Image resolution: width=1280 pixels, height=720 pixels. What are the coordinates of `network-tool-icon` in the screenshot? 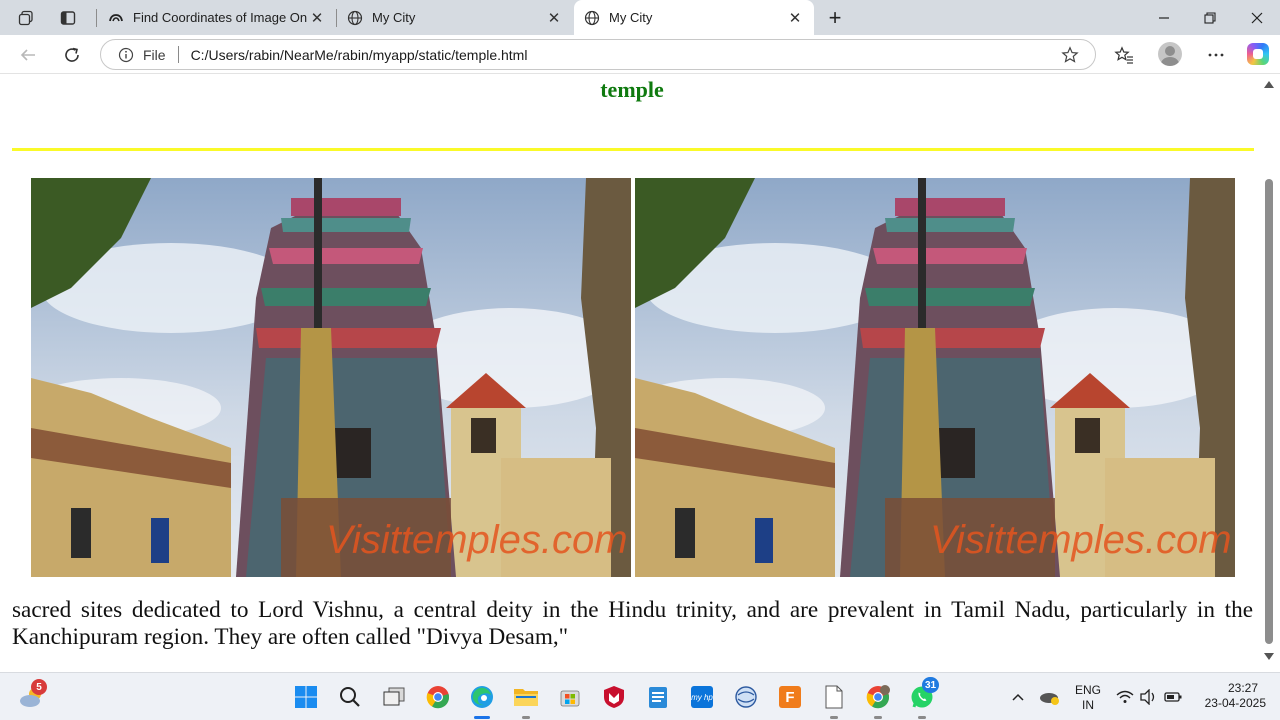 It's located at (746, 697).